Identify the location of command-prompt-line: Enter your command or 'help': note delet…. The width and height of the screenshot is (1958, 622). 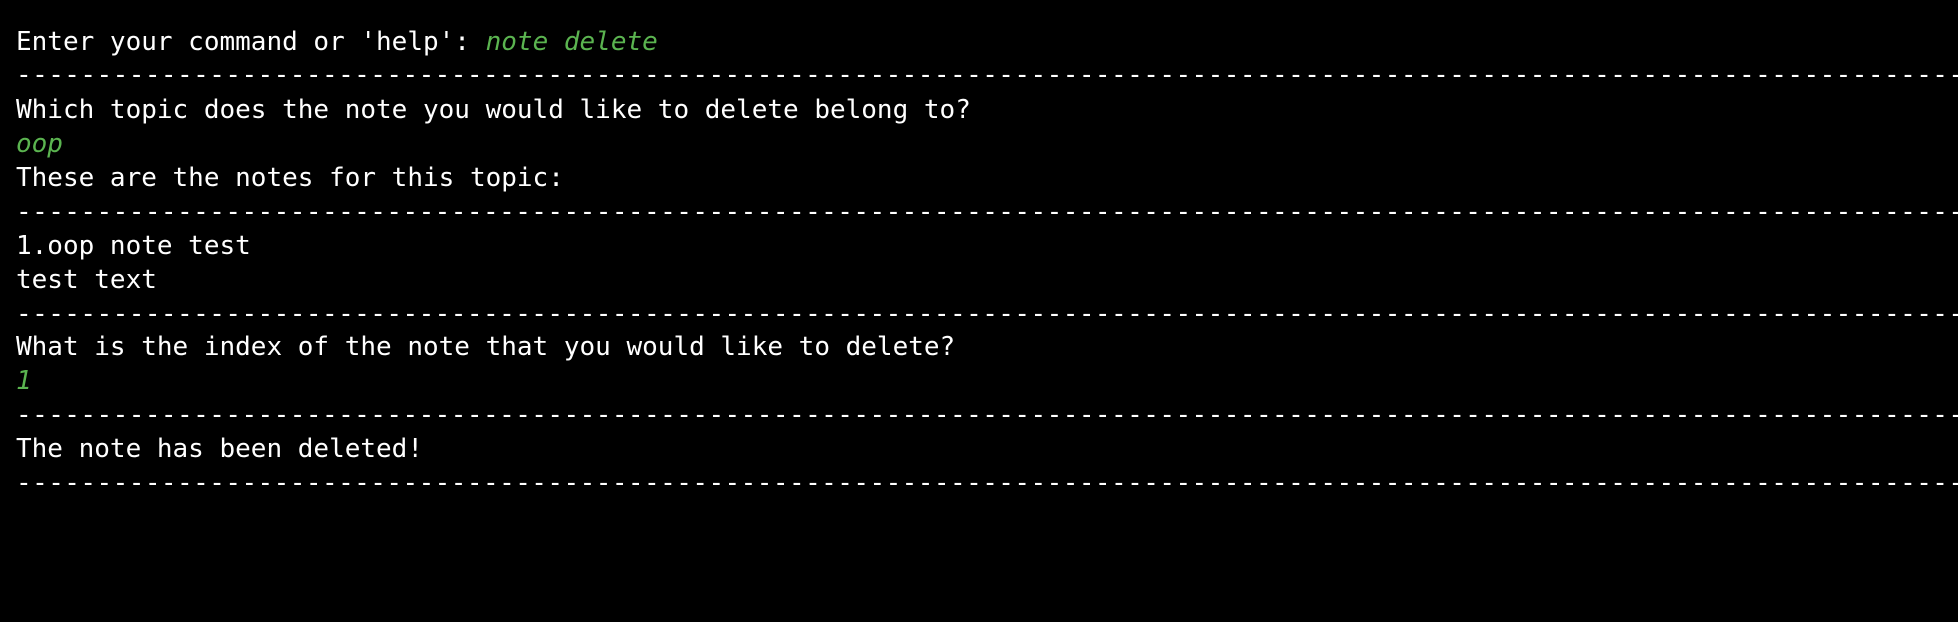
(987, 42).